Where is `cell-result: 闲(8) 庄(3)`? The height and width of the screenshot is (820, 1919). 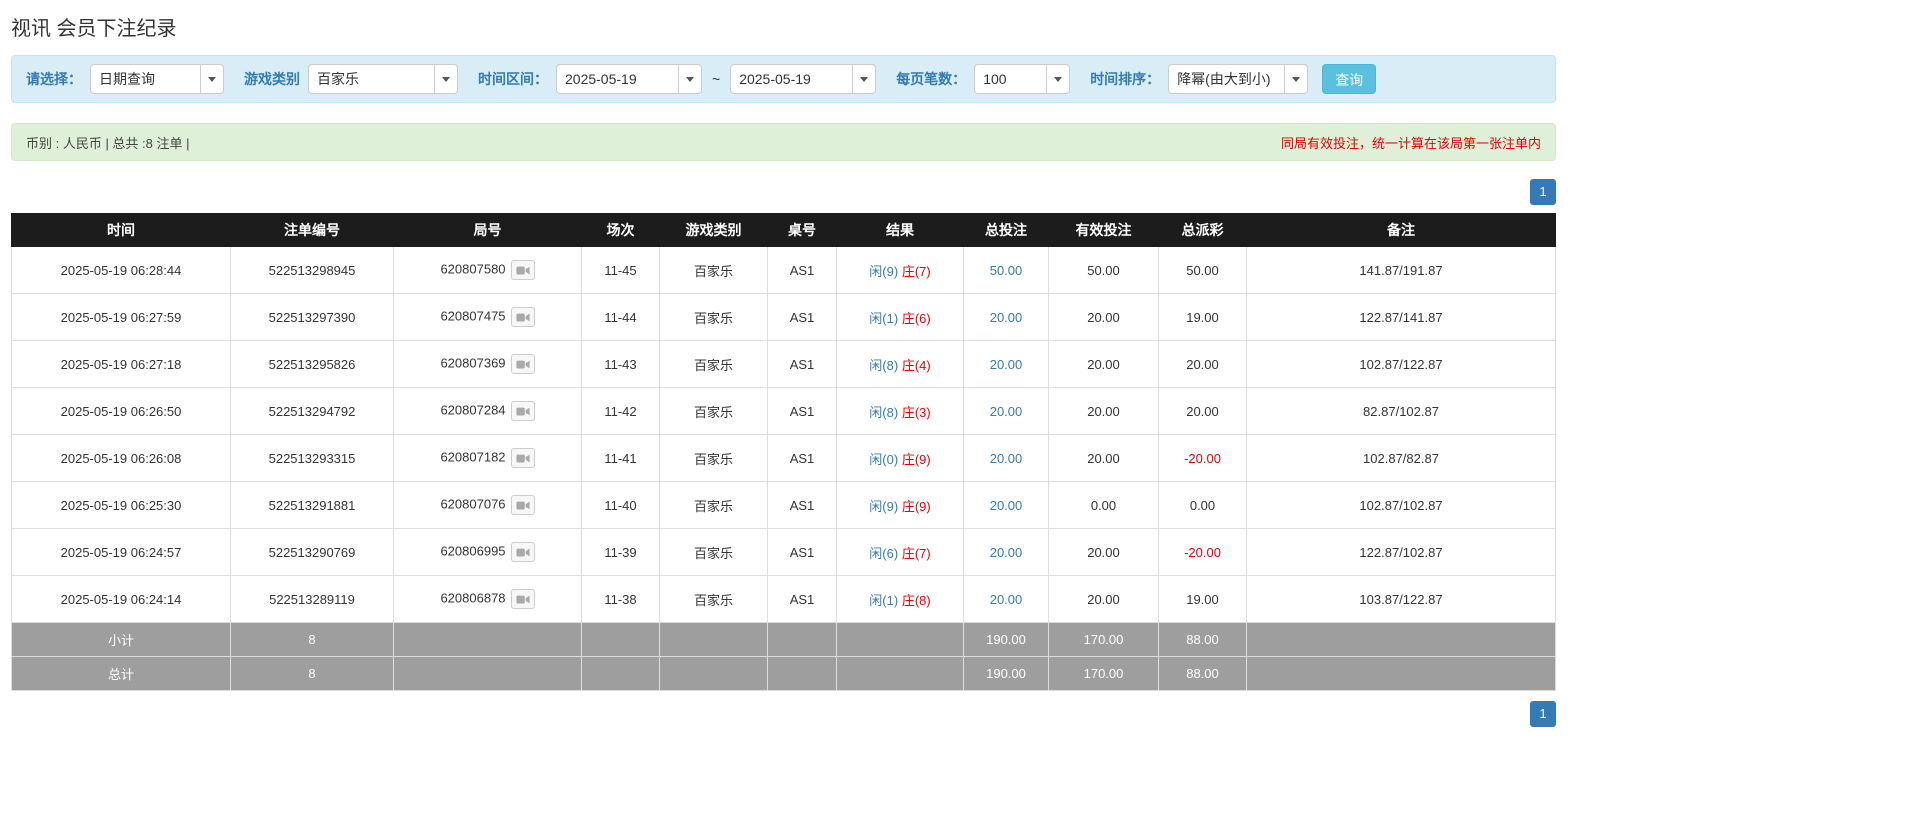 cell-result: 闲(8) 庄(3) is located at coordinates (900, 411).